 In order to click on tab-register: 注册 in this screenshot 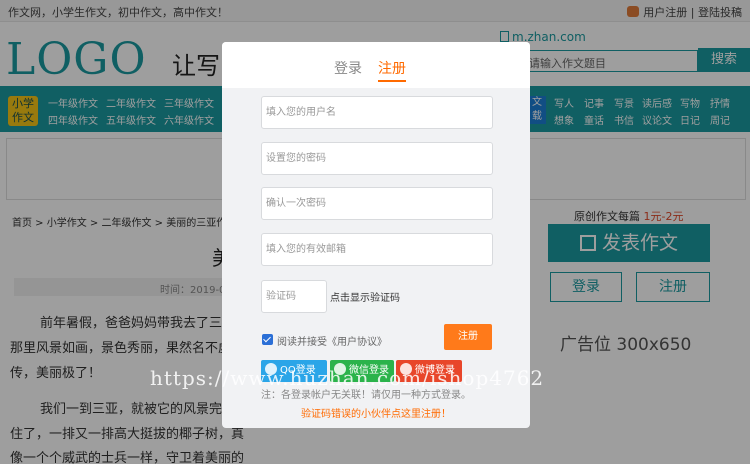, I will do `click(392, 68)`.